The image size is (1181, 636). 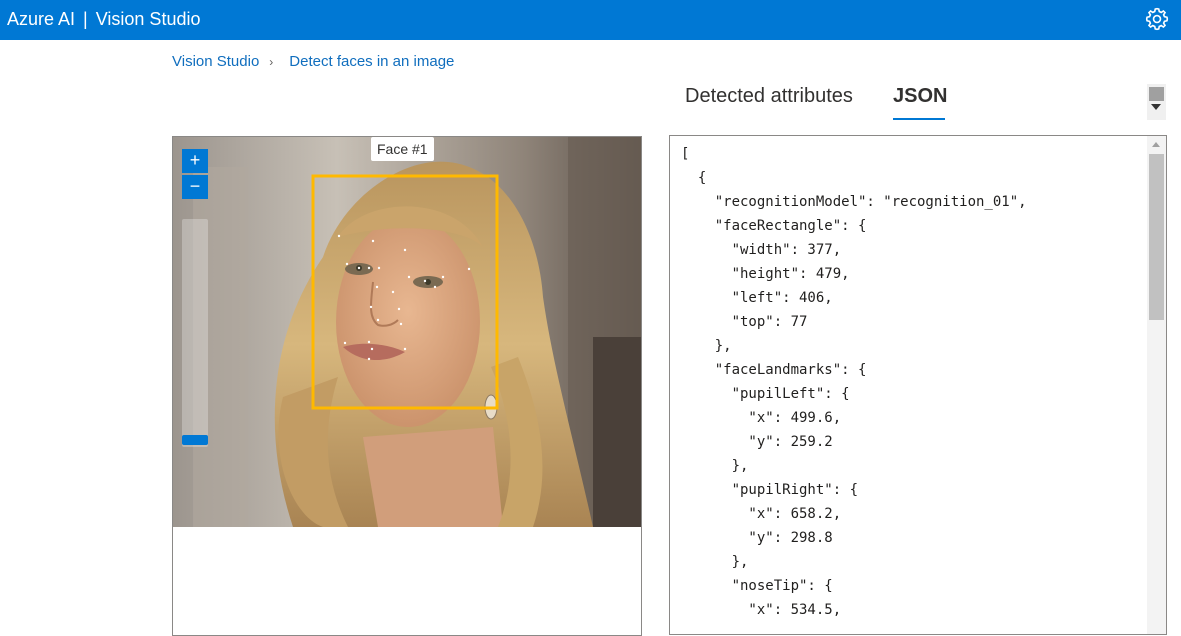 What do you see at coordinates (1156, 144) in the screenshot?
I see `scroll-up-icon` at bounding box center [1156, 144].